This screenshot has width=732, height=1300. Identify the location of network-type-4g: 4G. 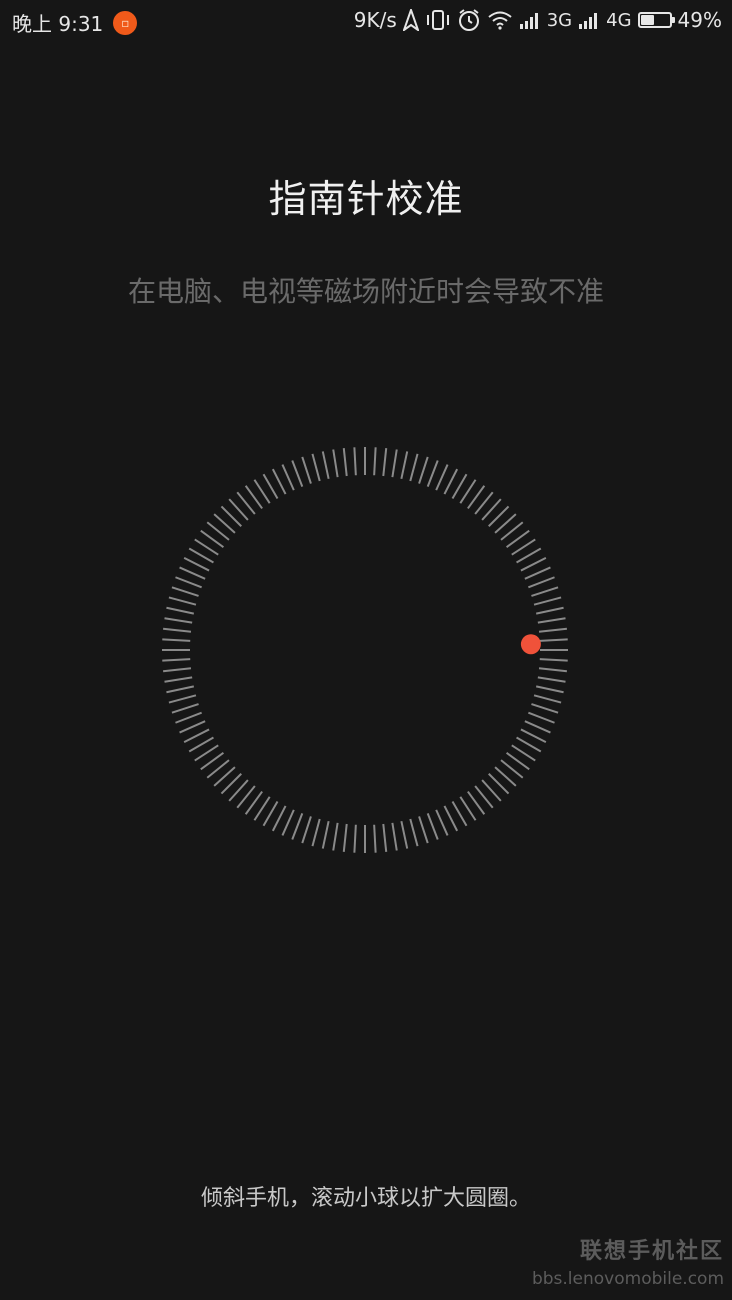
(619, 20).